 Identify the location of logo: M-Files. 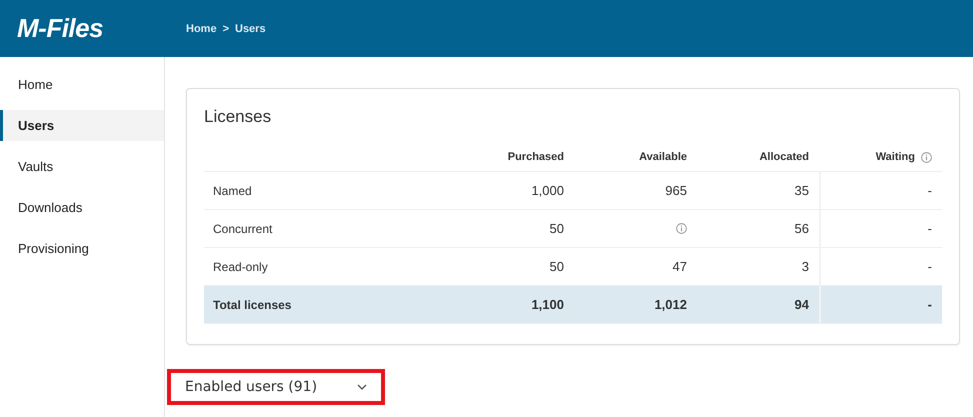
(101, 28).